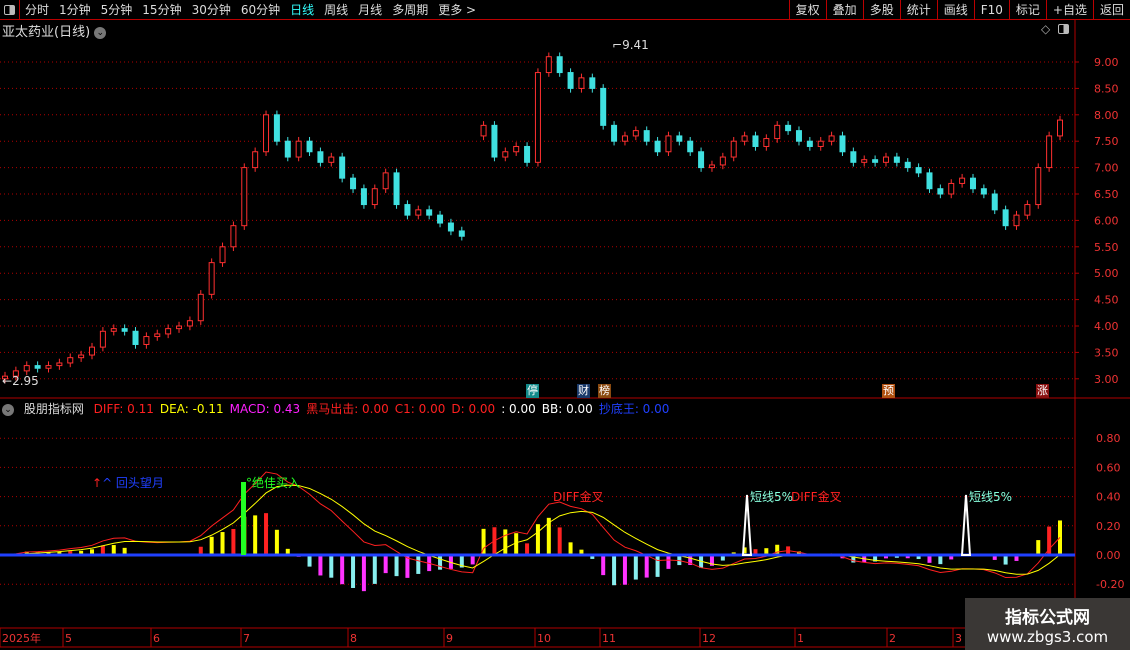 The image size is (1130, 650). Describe the element at coordinates (1106, 300) in the screenshot. I see `price-tick-label: 4.50` at that location.